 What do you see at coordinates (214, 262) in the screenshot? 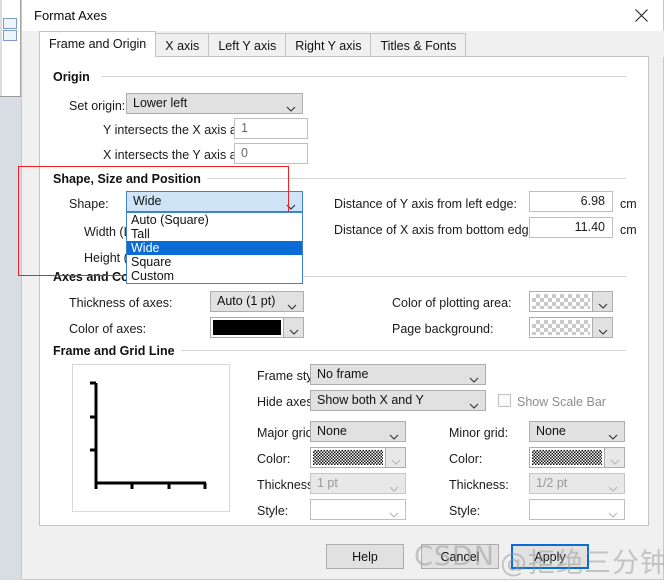
I see `shape-option-square: Square` at bounding box center [214, 262].